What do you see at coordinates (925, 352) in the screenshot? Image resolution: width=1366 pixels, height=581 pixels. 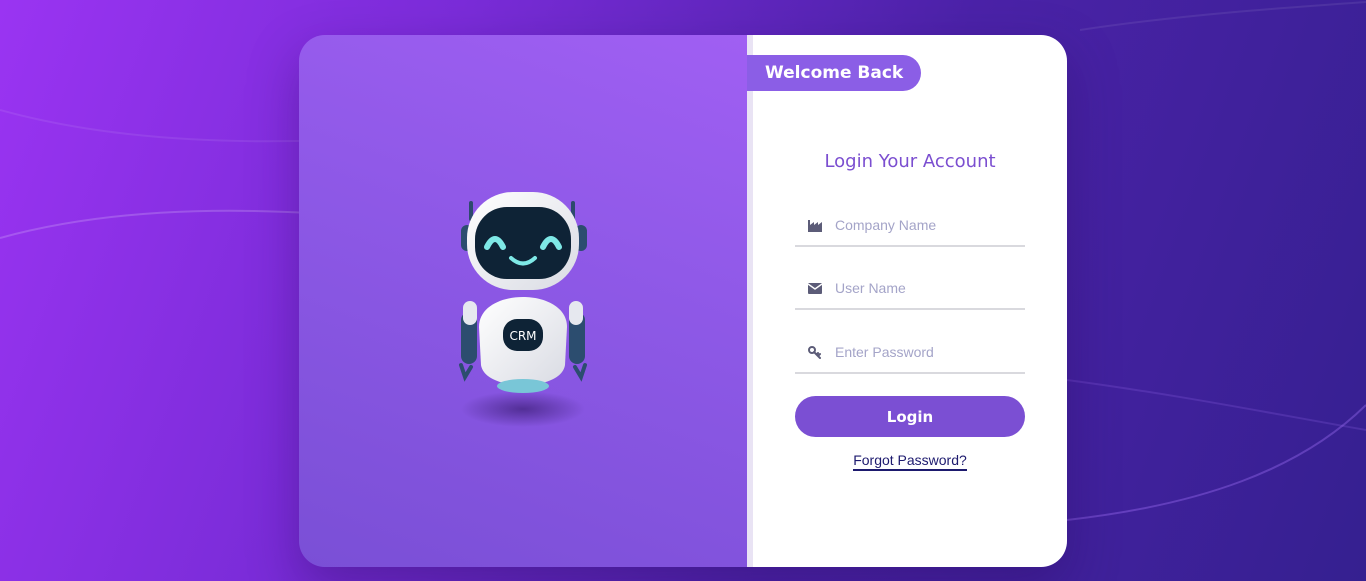 I see `password-input` at bounding box center [925, 352].